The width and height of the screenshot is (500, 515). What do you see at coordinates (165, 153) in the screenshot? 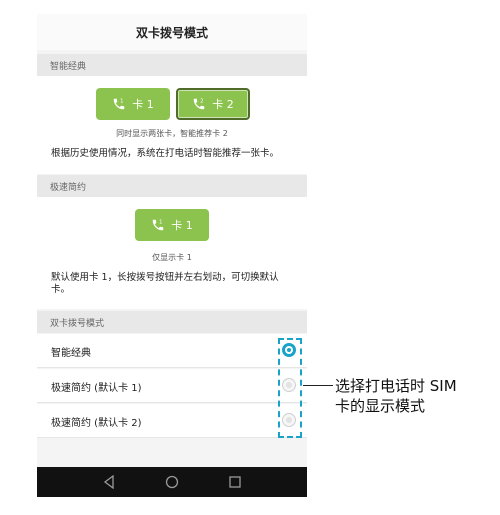
I see `smart-classic-description: 根据历史使用情况，系统在打电话时智能推荐一张卡。` at bounding box center [165, 153].